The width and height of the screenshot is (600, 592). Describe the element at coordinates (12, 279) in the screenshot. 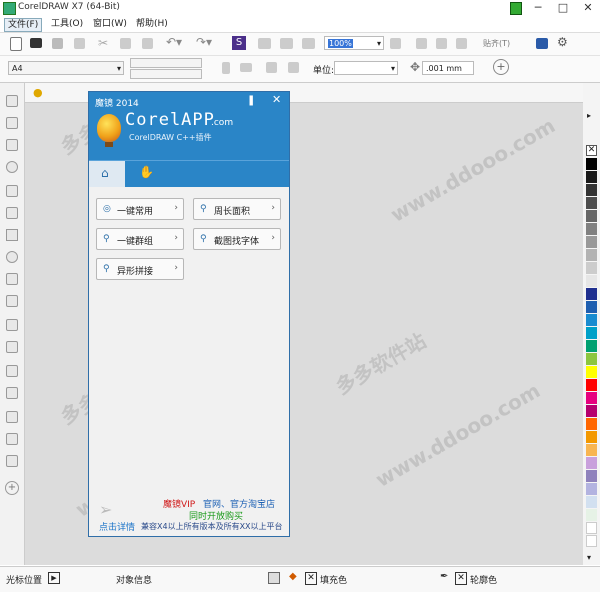

I see `polygon-tool-icon` at that location.